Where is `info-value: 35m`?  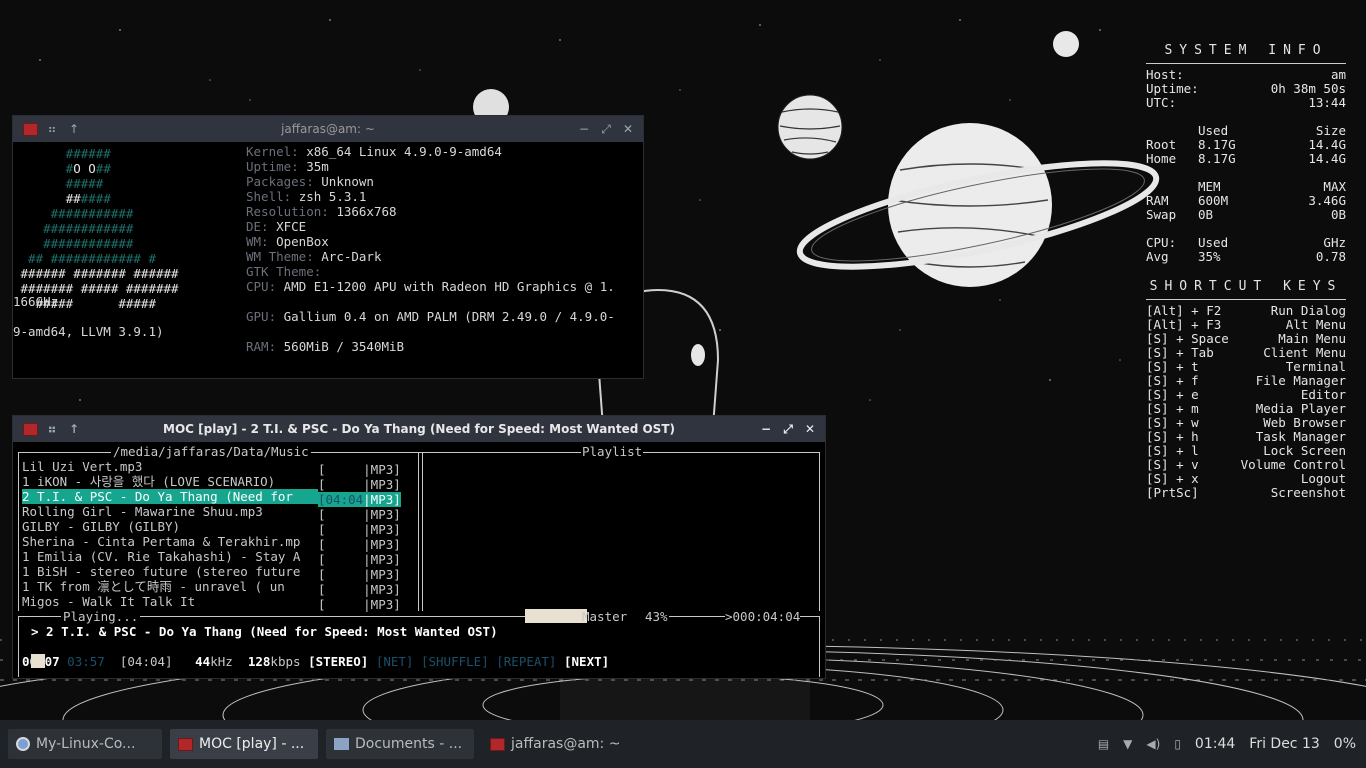
info-value: 35m is located at coordinates (317, 166).